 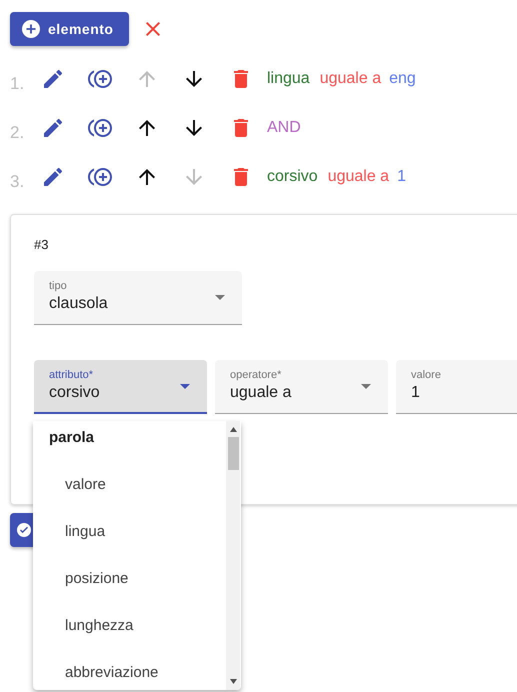 I want to click on condition-attribute: corsivo, so click(x=292, y=177).